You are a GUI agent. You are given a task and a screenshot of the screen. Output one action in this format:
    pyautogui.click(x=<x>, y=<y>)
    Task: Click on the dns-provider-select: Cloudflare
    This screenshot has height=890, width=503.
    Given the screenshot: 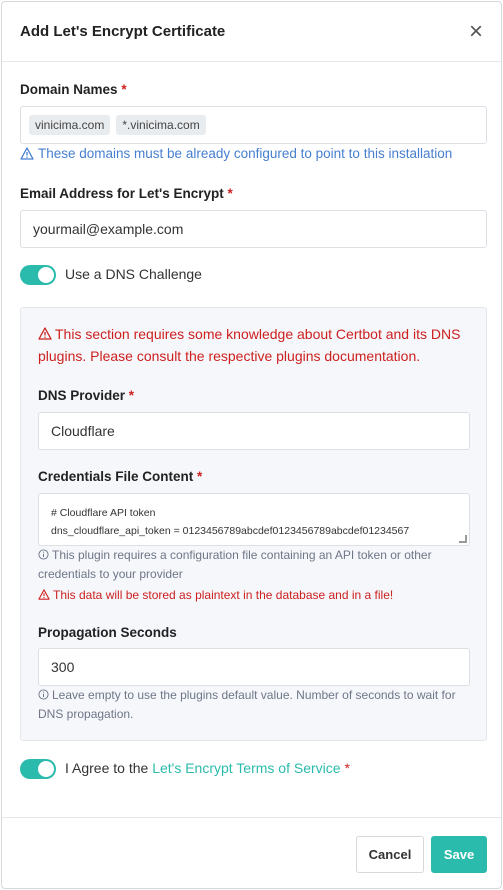 What is the action you would take?
    pyautogui.click(x=254, y=431)
    